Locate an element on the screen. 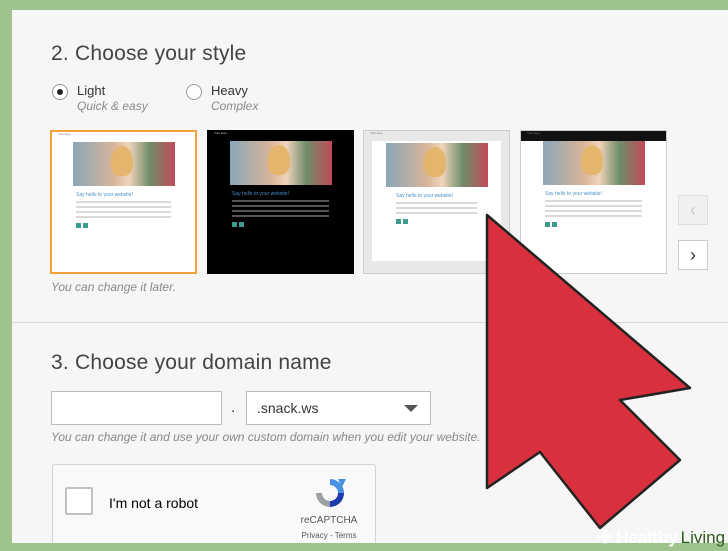 The image size is (728, 551). healthy-living-watermark: ✚ Healthy Living is located at coordinates (661, 538).